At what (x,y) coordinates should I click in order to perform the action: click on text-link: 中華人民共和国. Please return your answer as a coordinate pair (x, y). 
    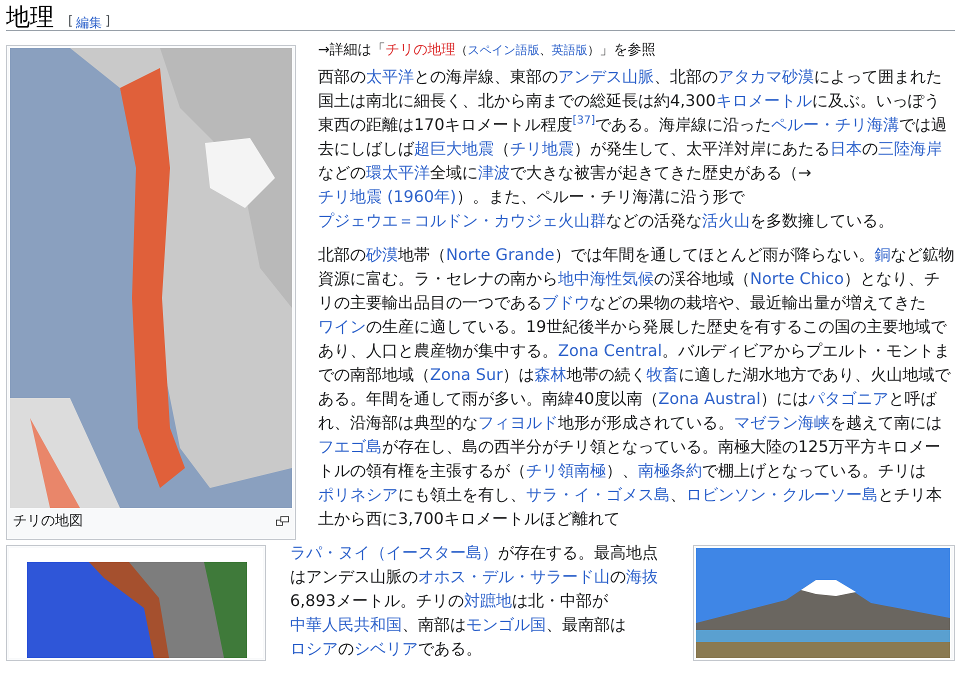
    Looking at the image, I should click on (346, 624).